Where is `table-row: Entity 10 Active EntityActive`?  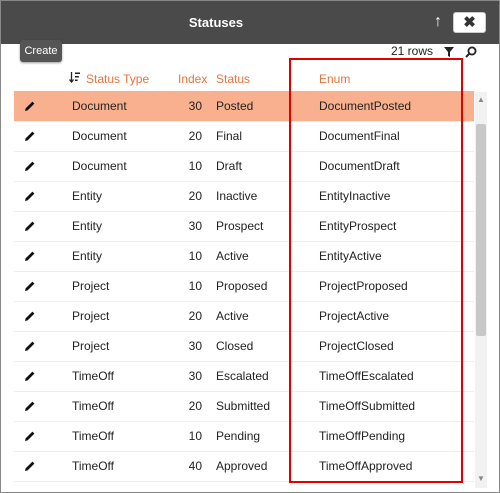 table-row: Entity 10 Active EntityActive is located at coordinates (244, 256).